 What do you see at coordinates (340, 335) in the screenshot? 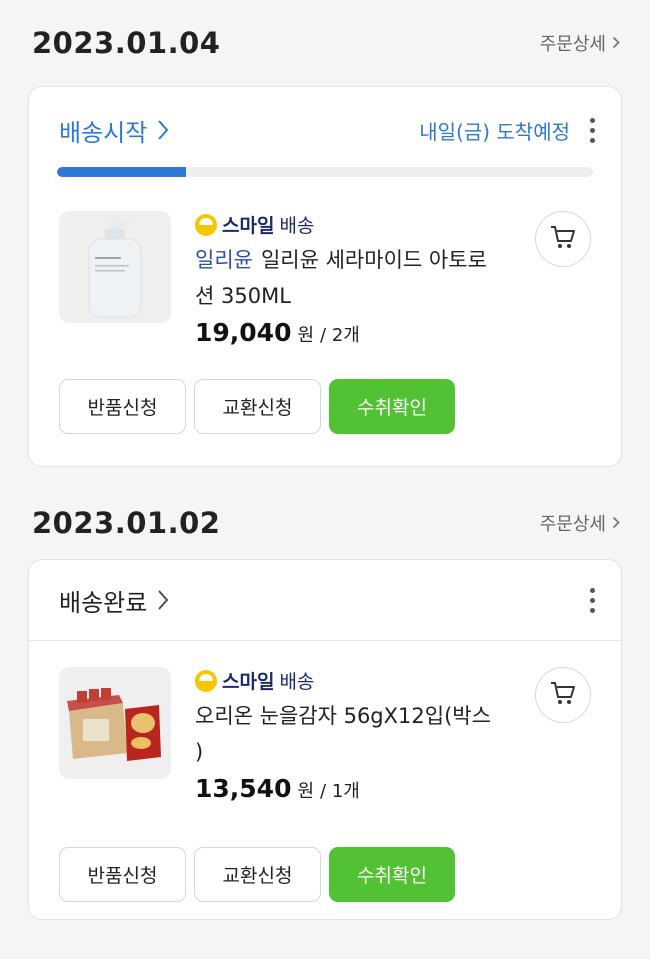
I see `product-quantity: / 2개` at bounding box center [340, 335].